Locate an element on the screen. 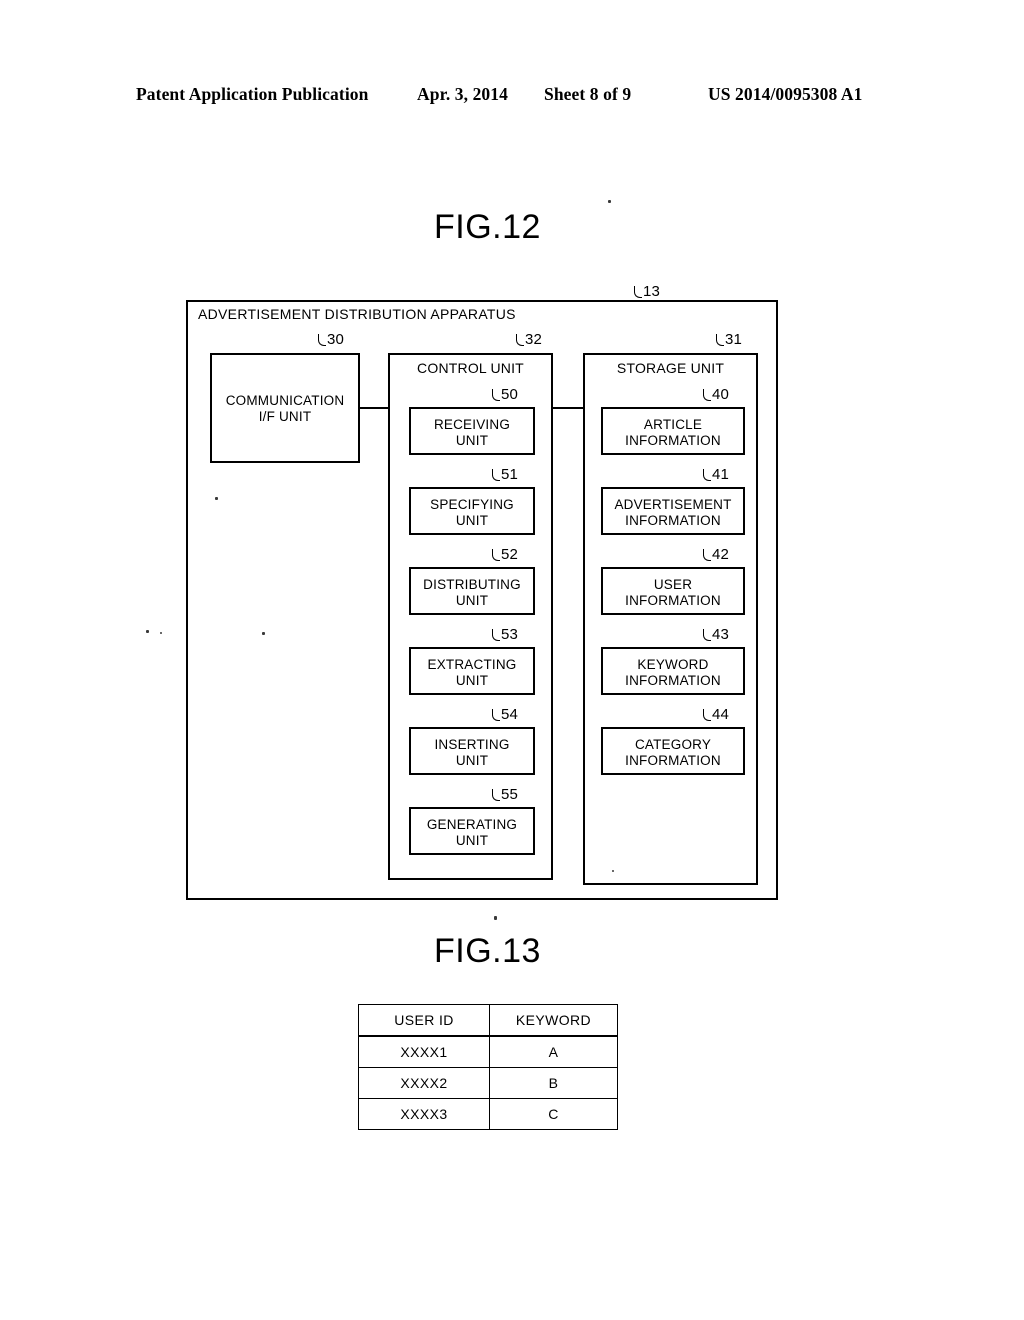 This screenshot has width=1024, height=1320. storage-unit-label: STORAGE UNIT is located at coordinates (670, 368).